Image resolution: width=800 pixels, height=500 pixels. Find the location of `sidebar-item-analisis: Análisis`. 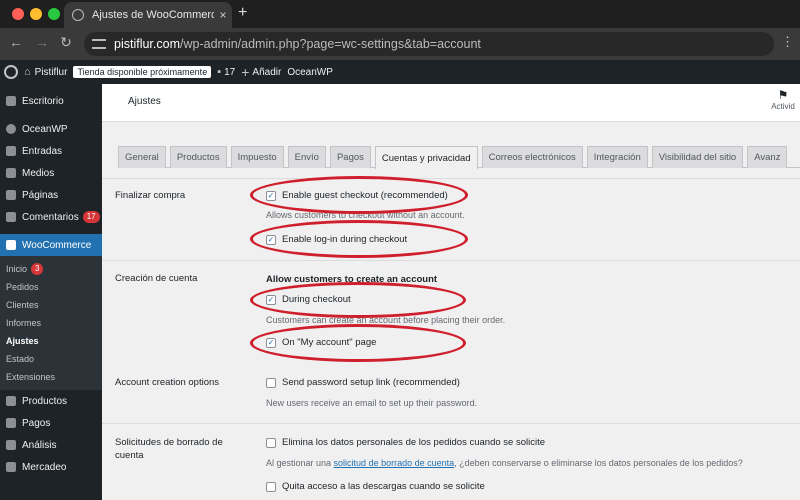

sidebar-item-analisis: Análisis is located at coordinates (51, 445).